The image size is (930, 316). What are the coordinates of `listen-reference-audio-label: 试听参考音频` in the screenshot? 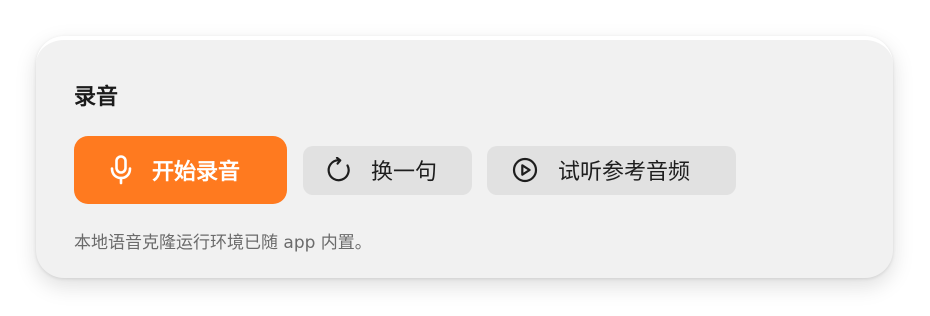 It's located at (624, 172).